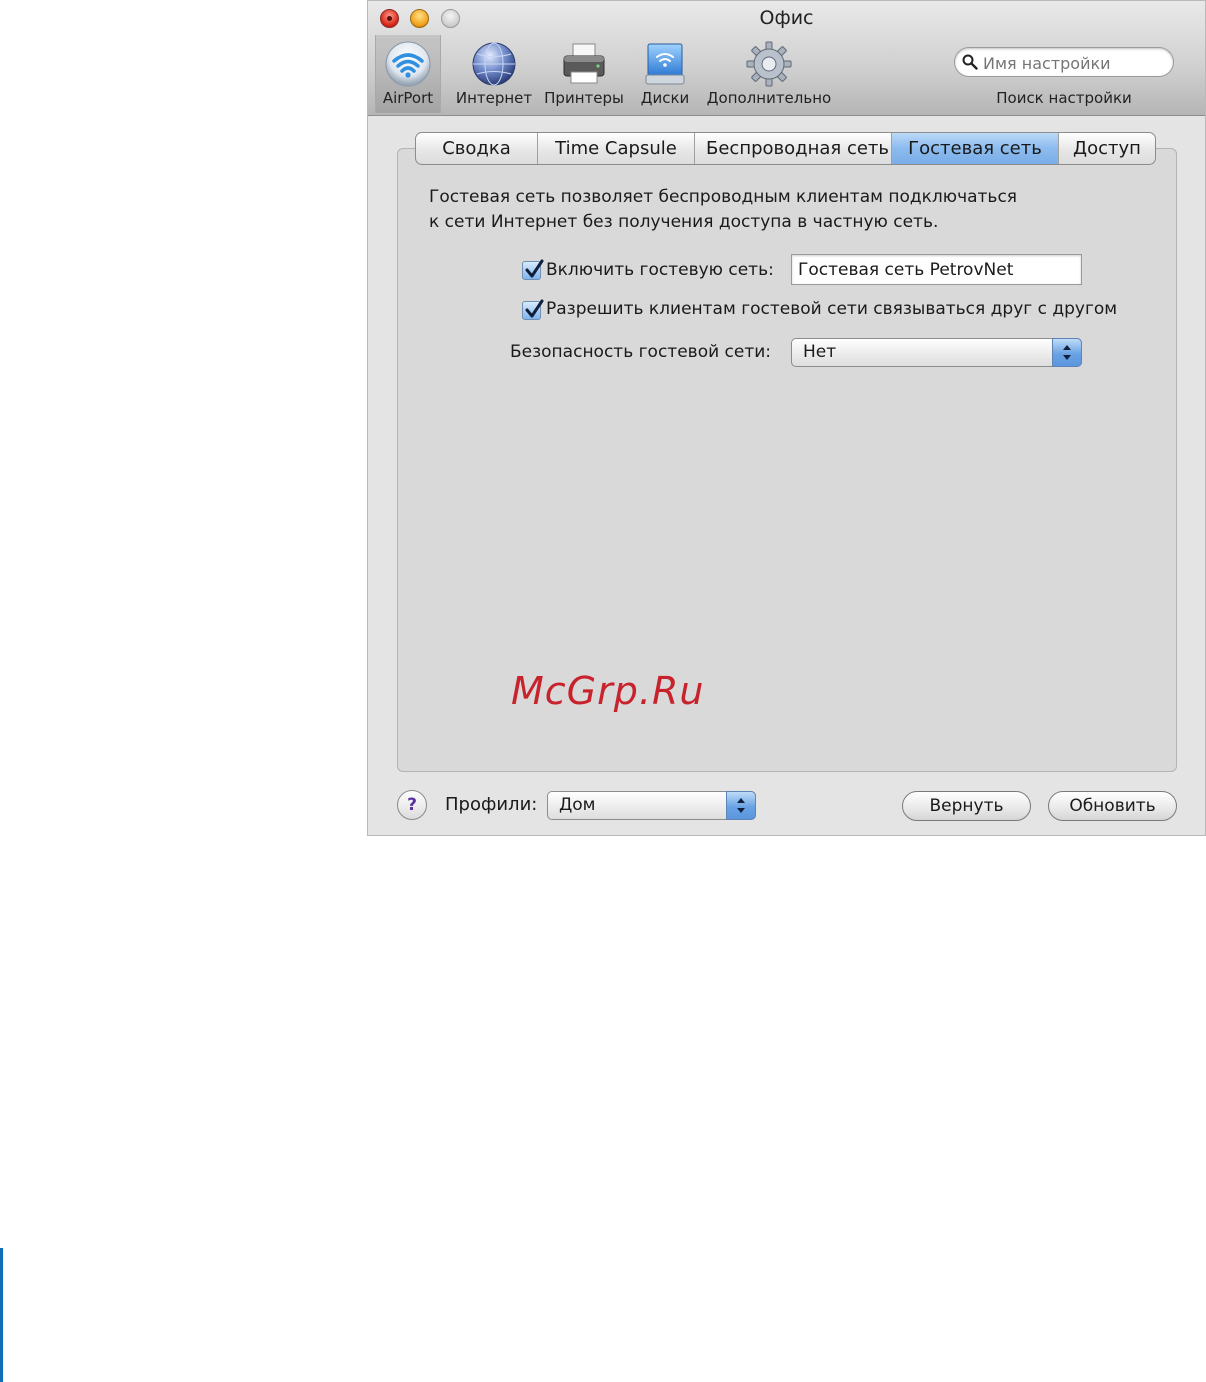  What do you see at coordinates (660, 270) in the screenshot?
I see `enable-guest-label: Включить гостевую сеть:` at bounding box center [660, 270].